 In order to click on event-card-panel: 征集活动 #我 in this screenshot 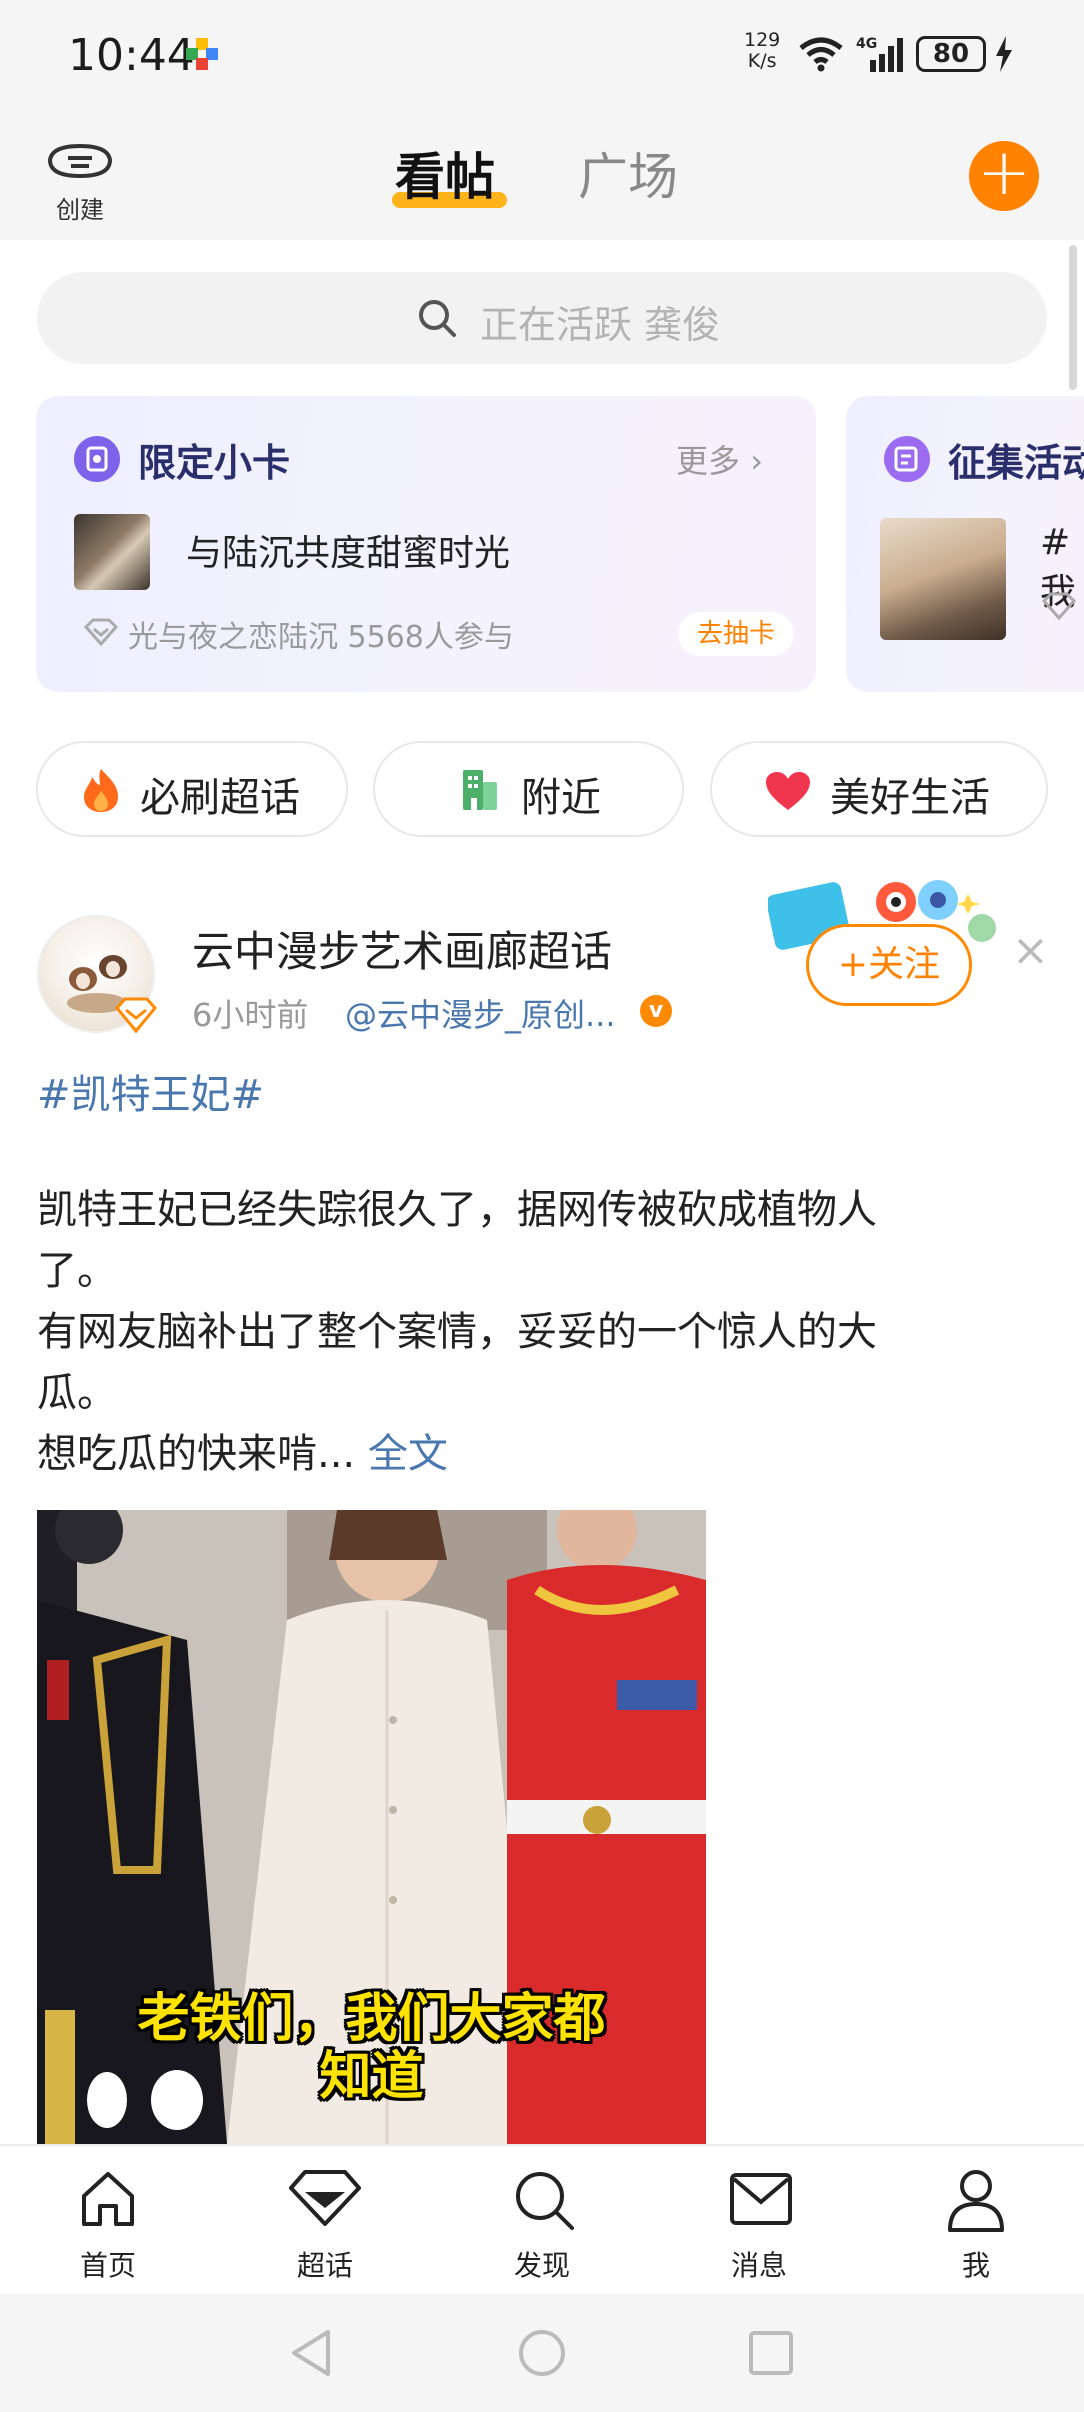, I will do `click(965, 544)`.